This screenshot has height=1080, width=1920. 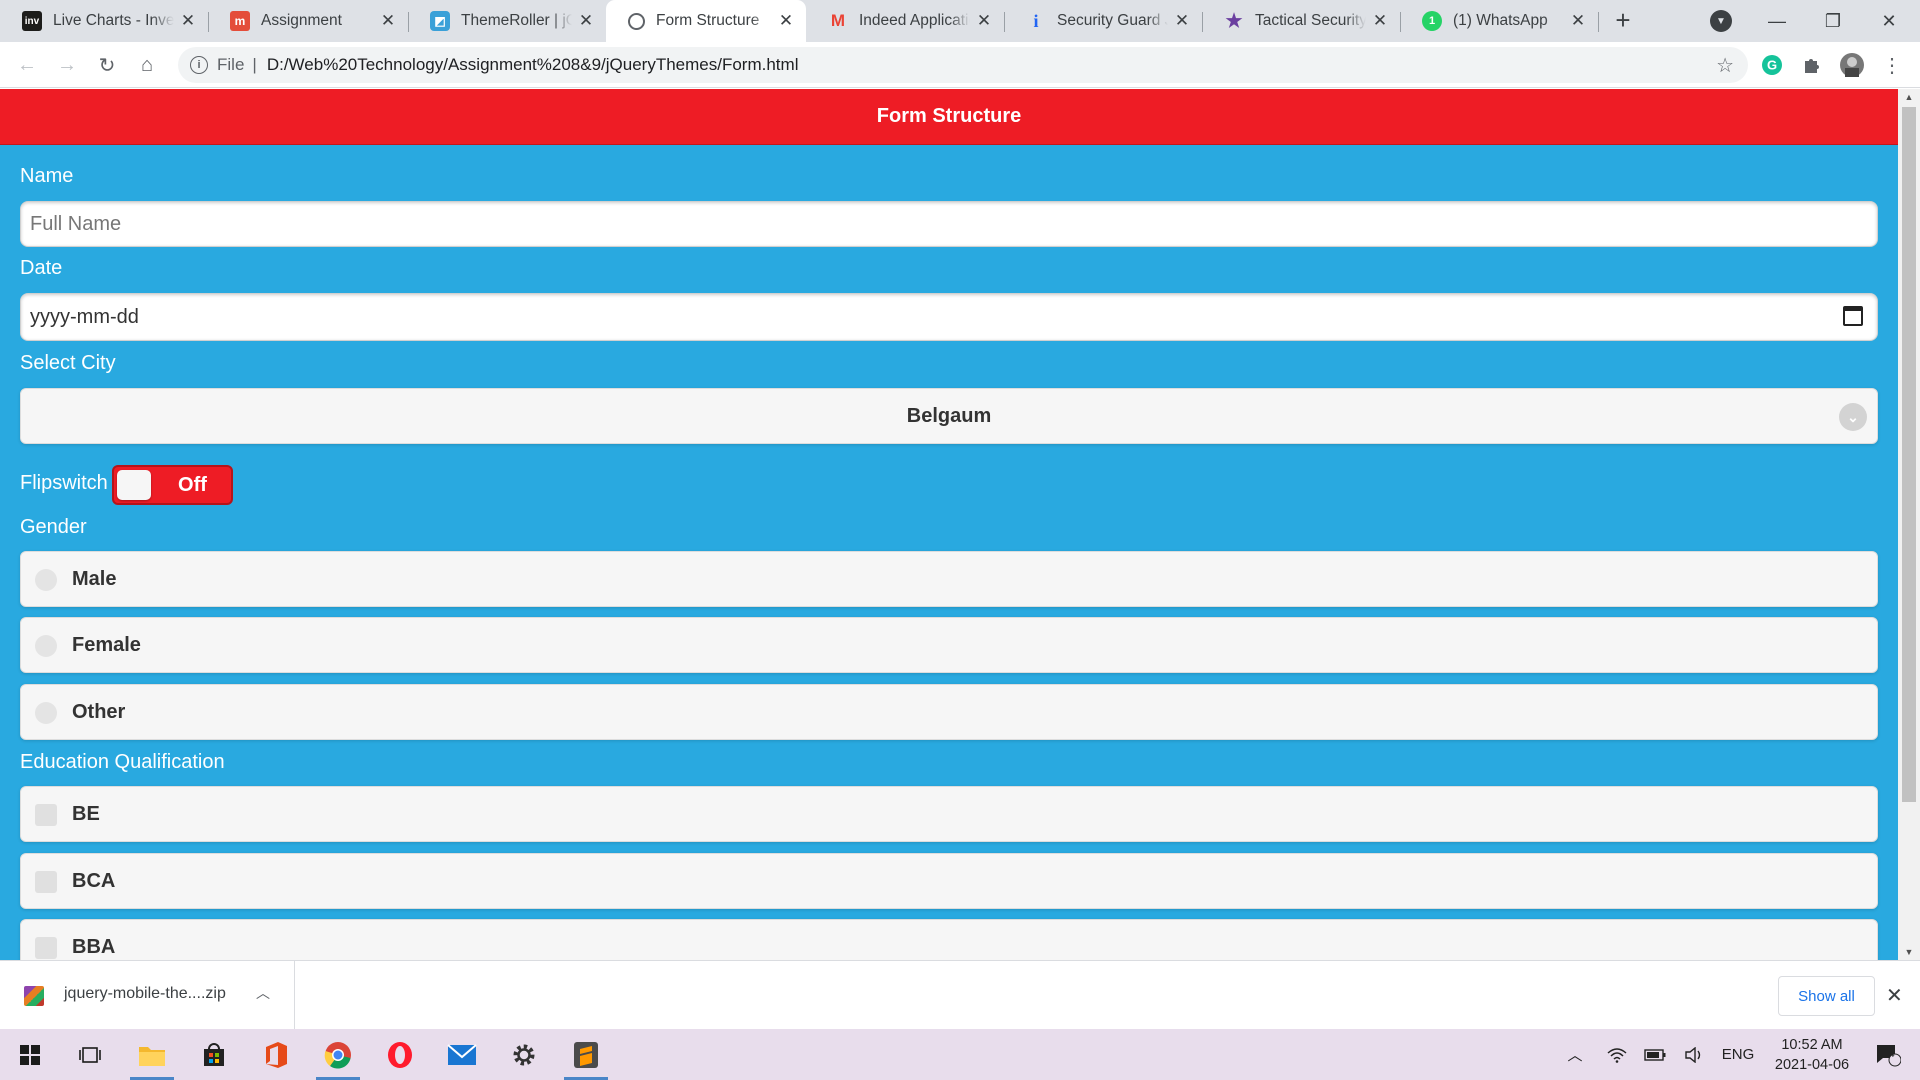 What do you see at coordinates (32, 21) in the screenshot?
I see `investing-icon: inv` at bounding box center [32, 21].